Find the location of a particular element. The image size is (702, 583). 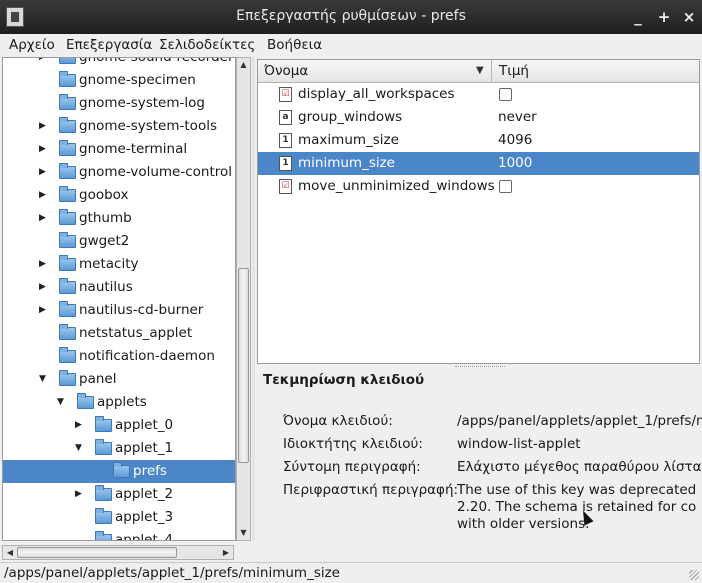

column-header-name: Όνομα is located at coordinates (286, 71).